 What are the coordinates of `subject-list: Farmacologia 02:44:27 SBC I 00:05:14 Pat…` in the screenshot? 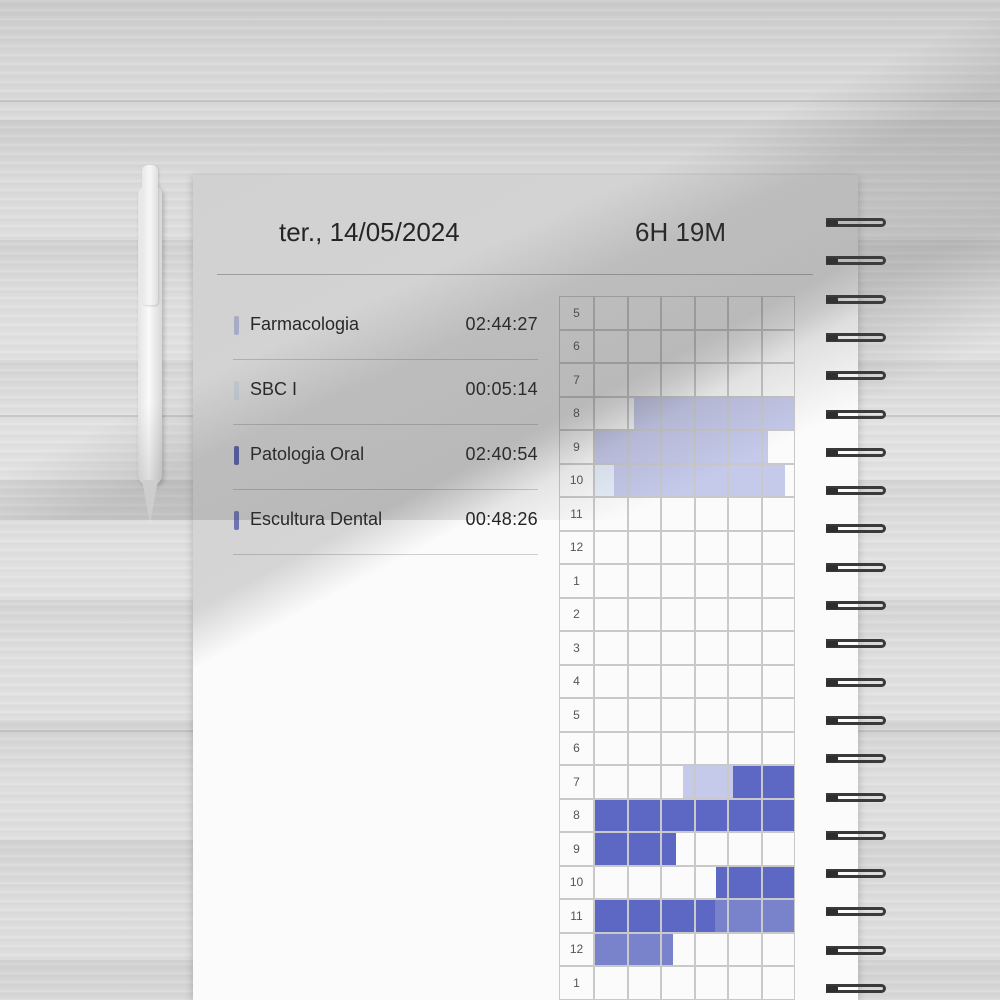 It's located at (385, 425).